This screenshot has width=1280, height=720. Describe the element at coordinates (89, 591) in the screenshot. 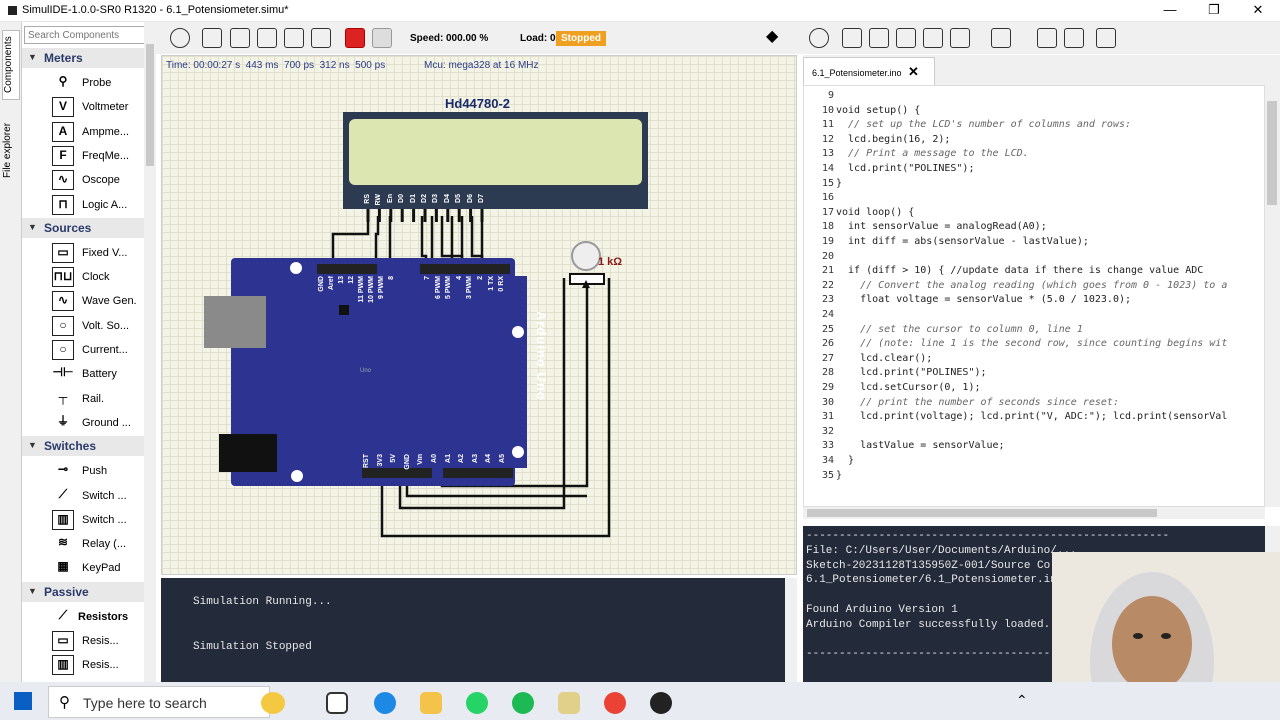

I see `category-passive: ▼ Passive` at that location.